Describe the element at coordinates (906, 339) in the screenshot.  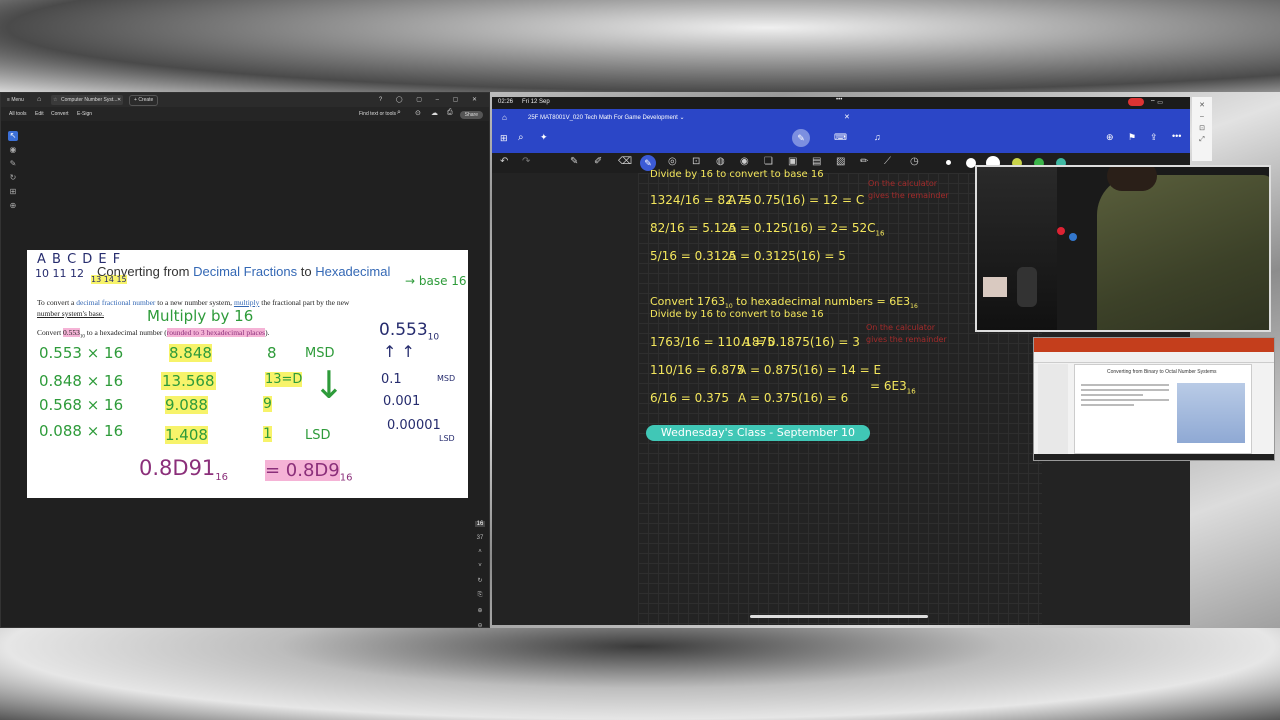
I see `red-note-2b: gives the remainder` at that location.